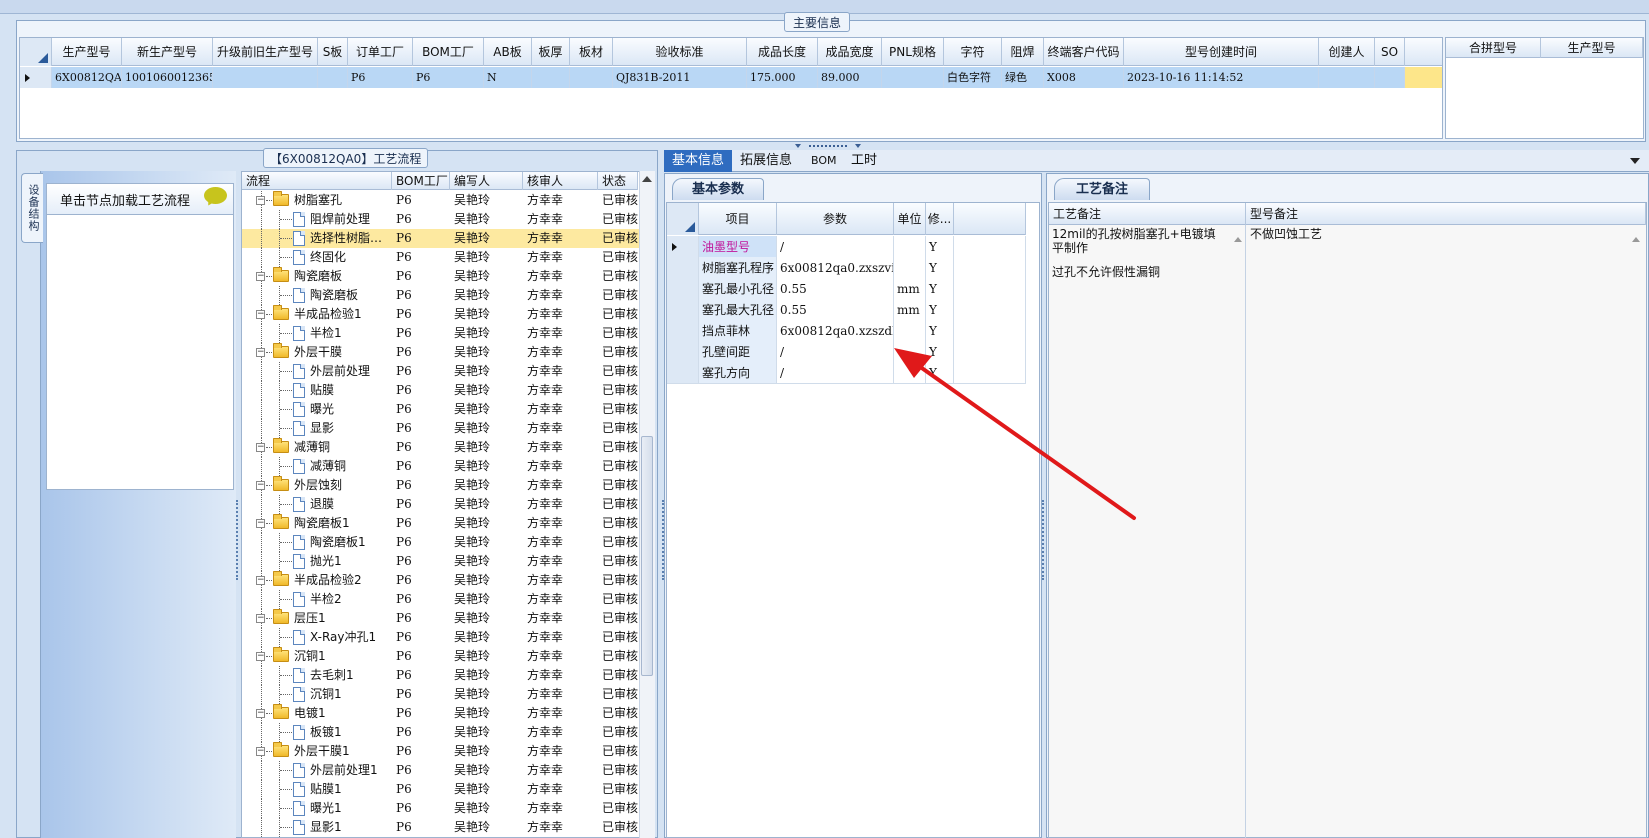 The height and width of the screenshot is (838, 1649). Describe the element at coordinates (738, 331) in the screenshot. I see `param-item-cell: 挡点菲林` at that location.